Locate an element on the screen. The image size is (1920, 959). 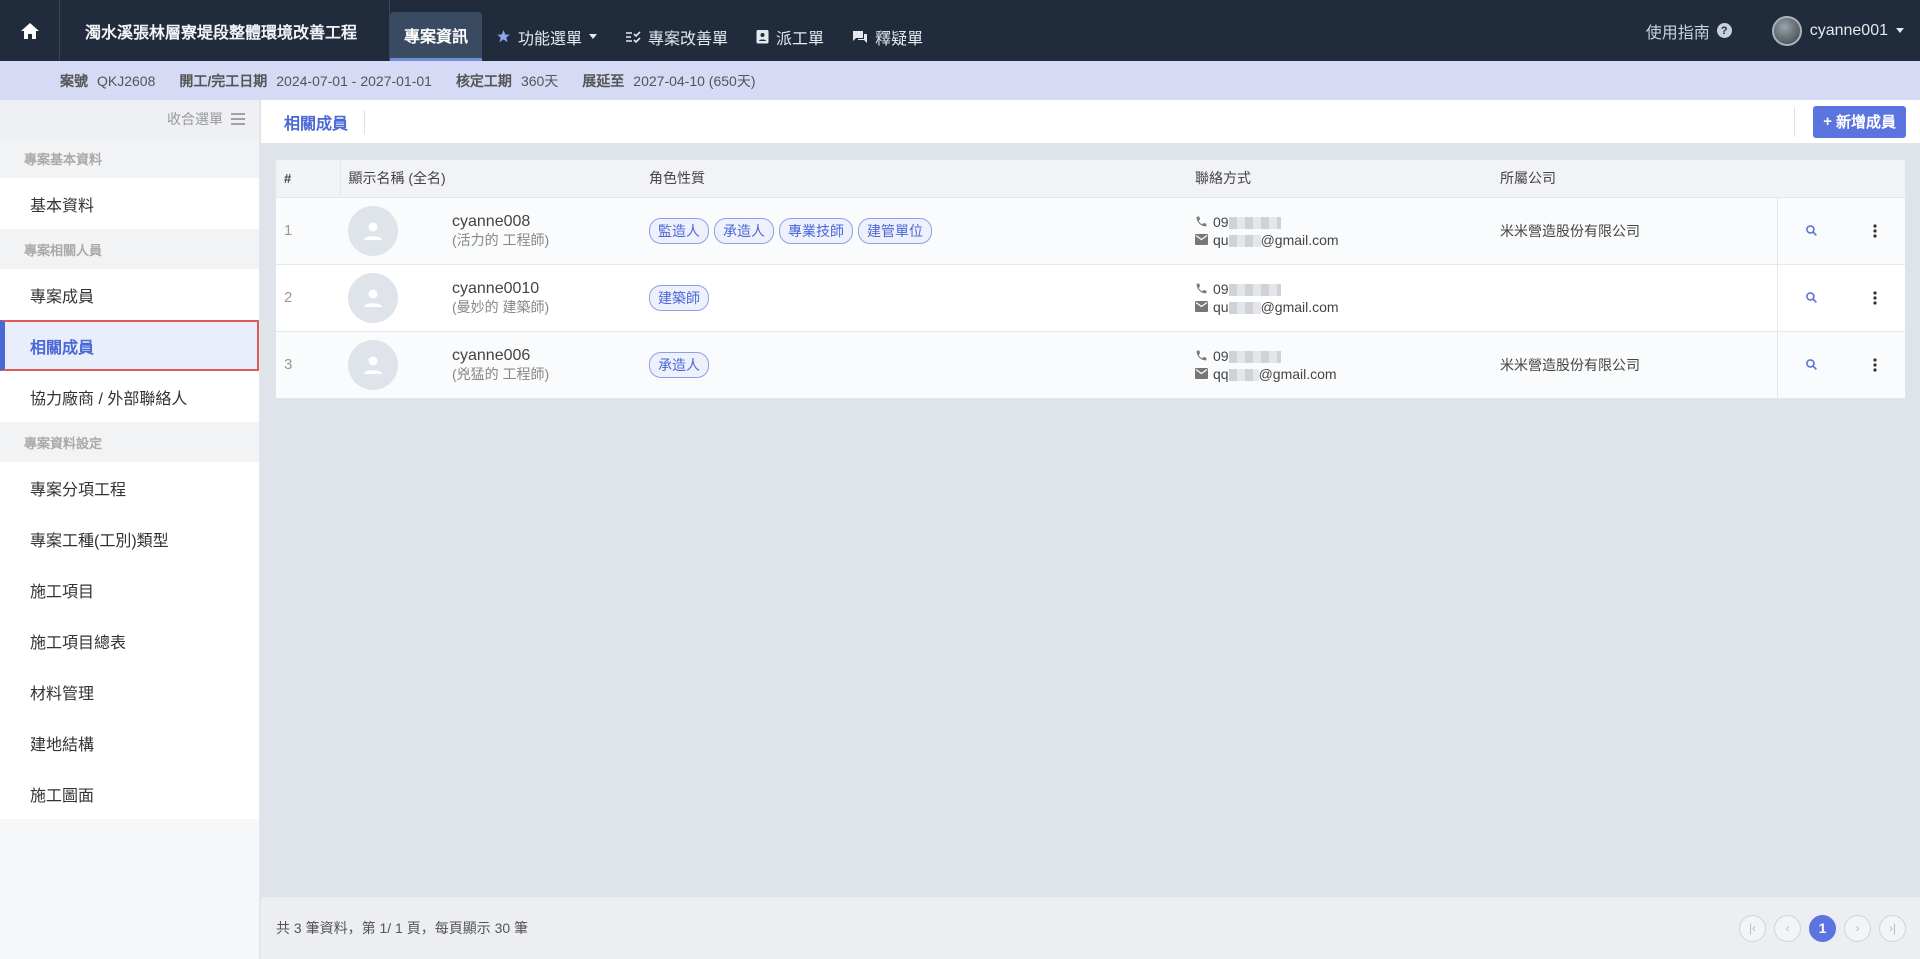
nav-project-info: 專案資訊 is located at coordinates (436, 36).